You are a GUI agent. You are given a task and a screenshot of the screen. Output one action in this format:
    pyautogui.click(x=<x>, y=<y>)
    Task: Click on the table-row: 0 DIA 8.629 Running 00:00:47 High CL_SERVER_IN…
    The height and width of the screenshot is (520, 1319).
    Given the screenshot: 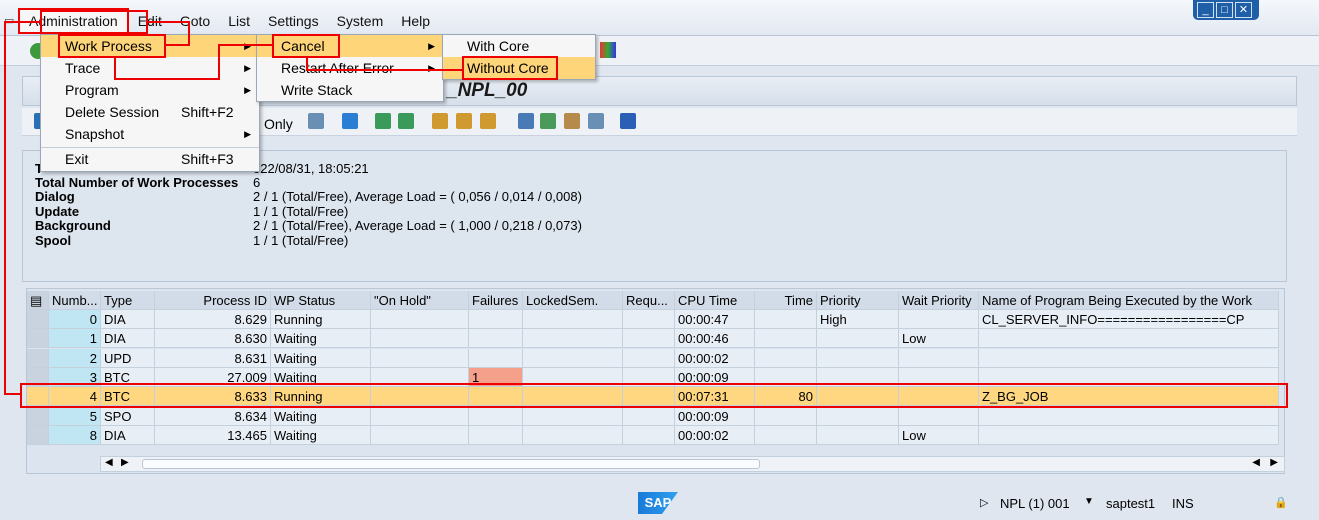 What is the action you would take?
    pyautogui.click(x=655, y=319)
    